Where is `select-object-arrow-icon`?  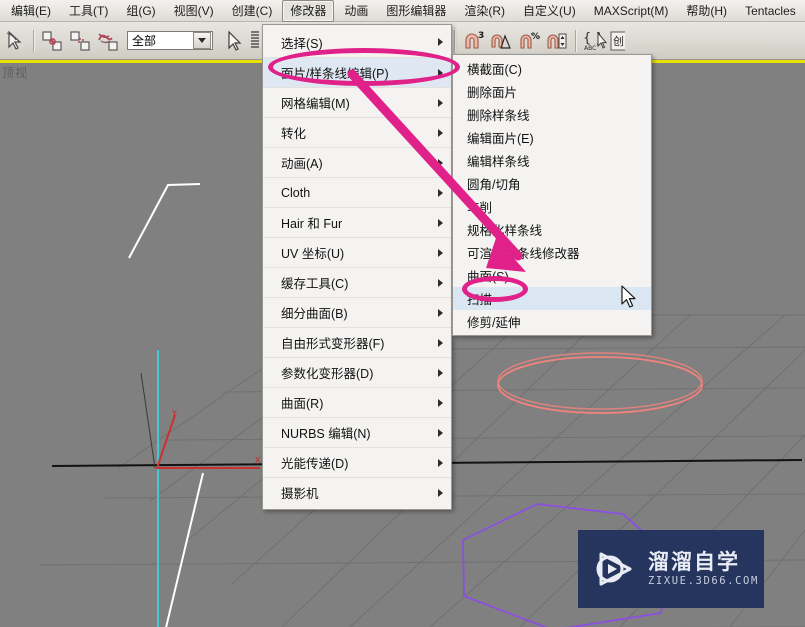
select-object-arrow-icon is located at coordinates (234, 41).